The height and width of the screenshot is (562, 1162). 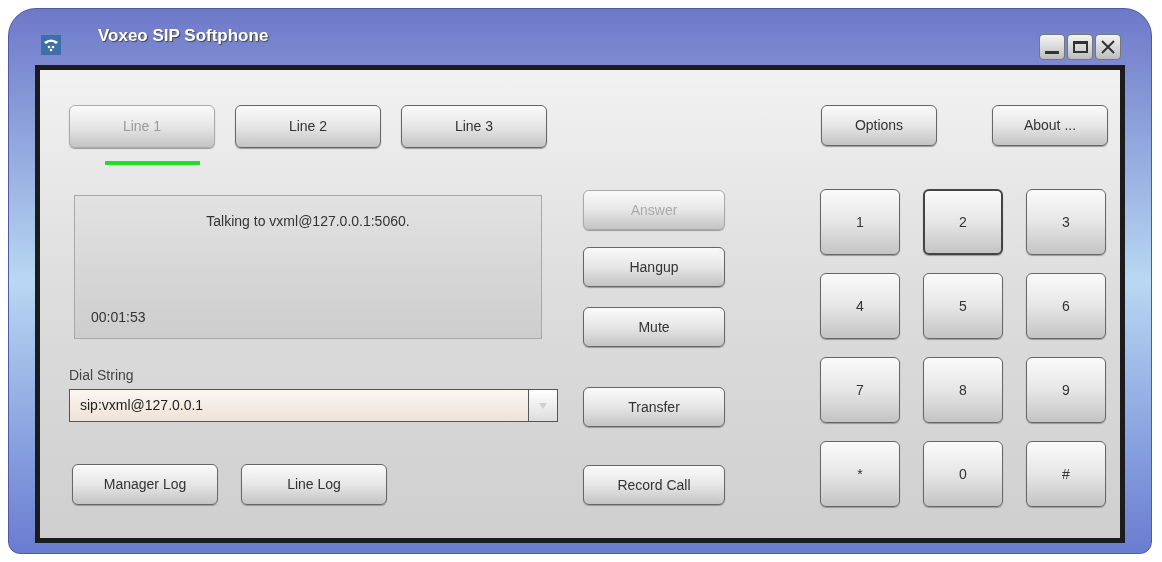 I want to click on keypad-key: #, so click(x=1066, y=474).